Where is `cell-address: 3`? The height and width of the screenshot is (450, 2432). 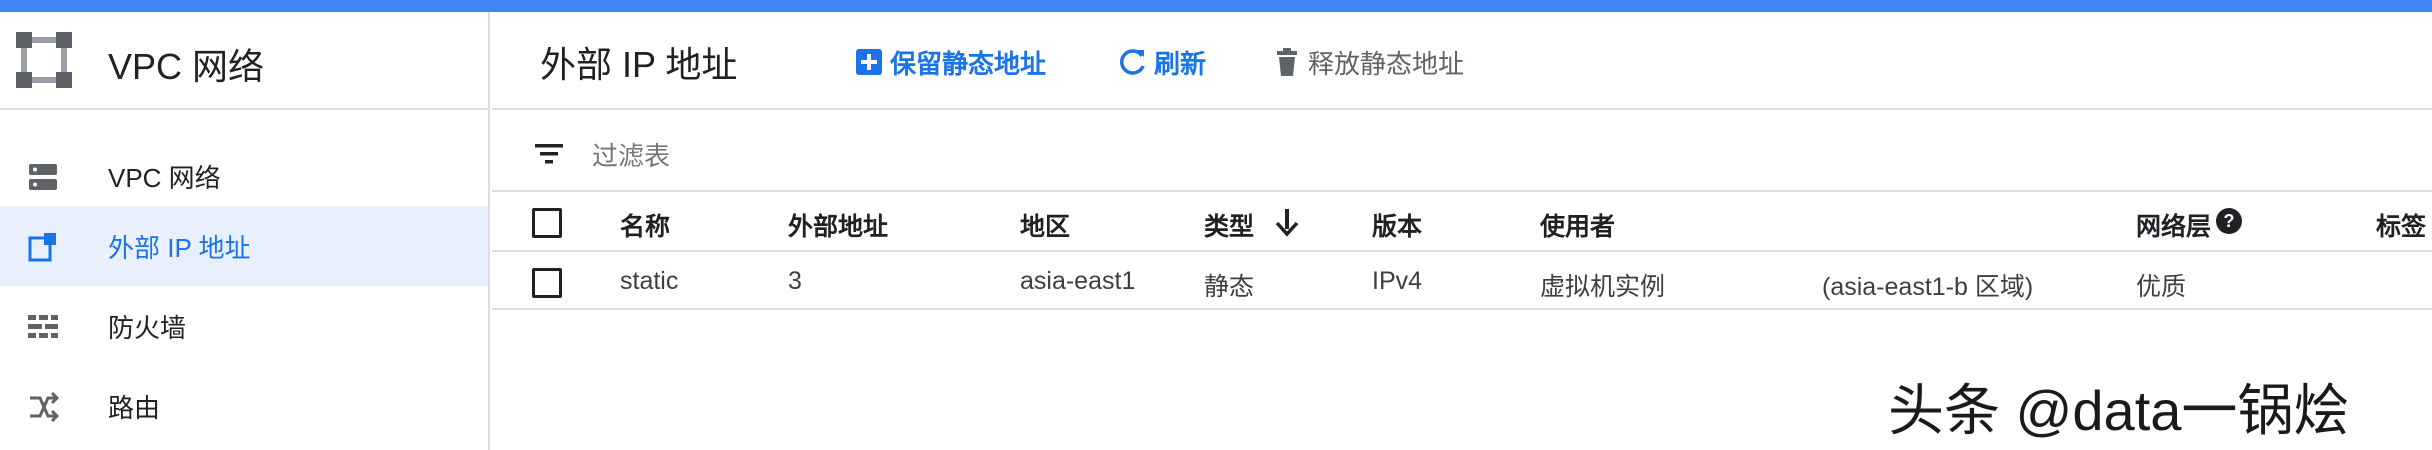
cell-address: 3 is located at coordinates (795, 281).